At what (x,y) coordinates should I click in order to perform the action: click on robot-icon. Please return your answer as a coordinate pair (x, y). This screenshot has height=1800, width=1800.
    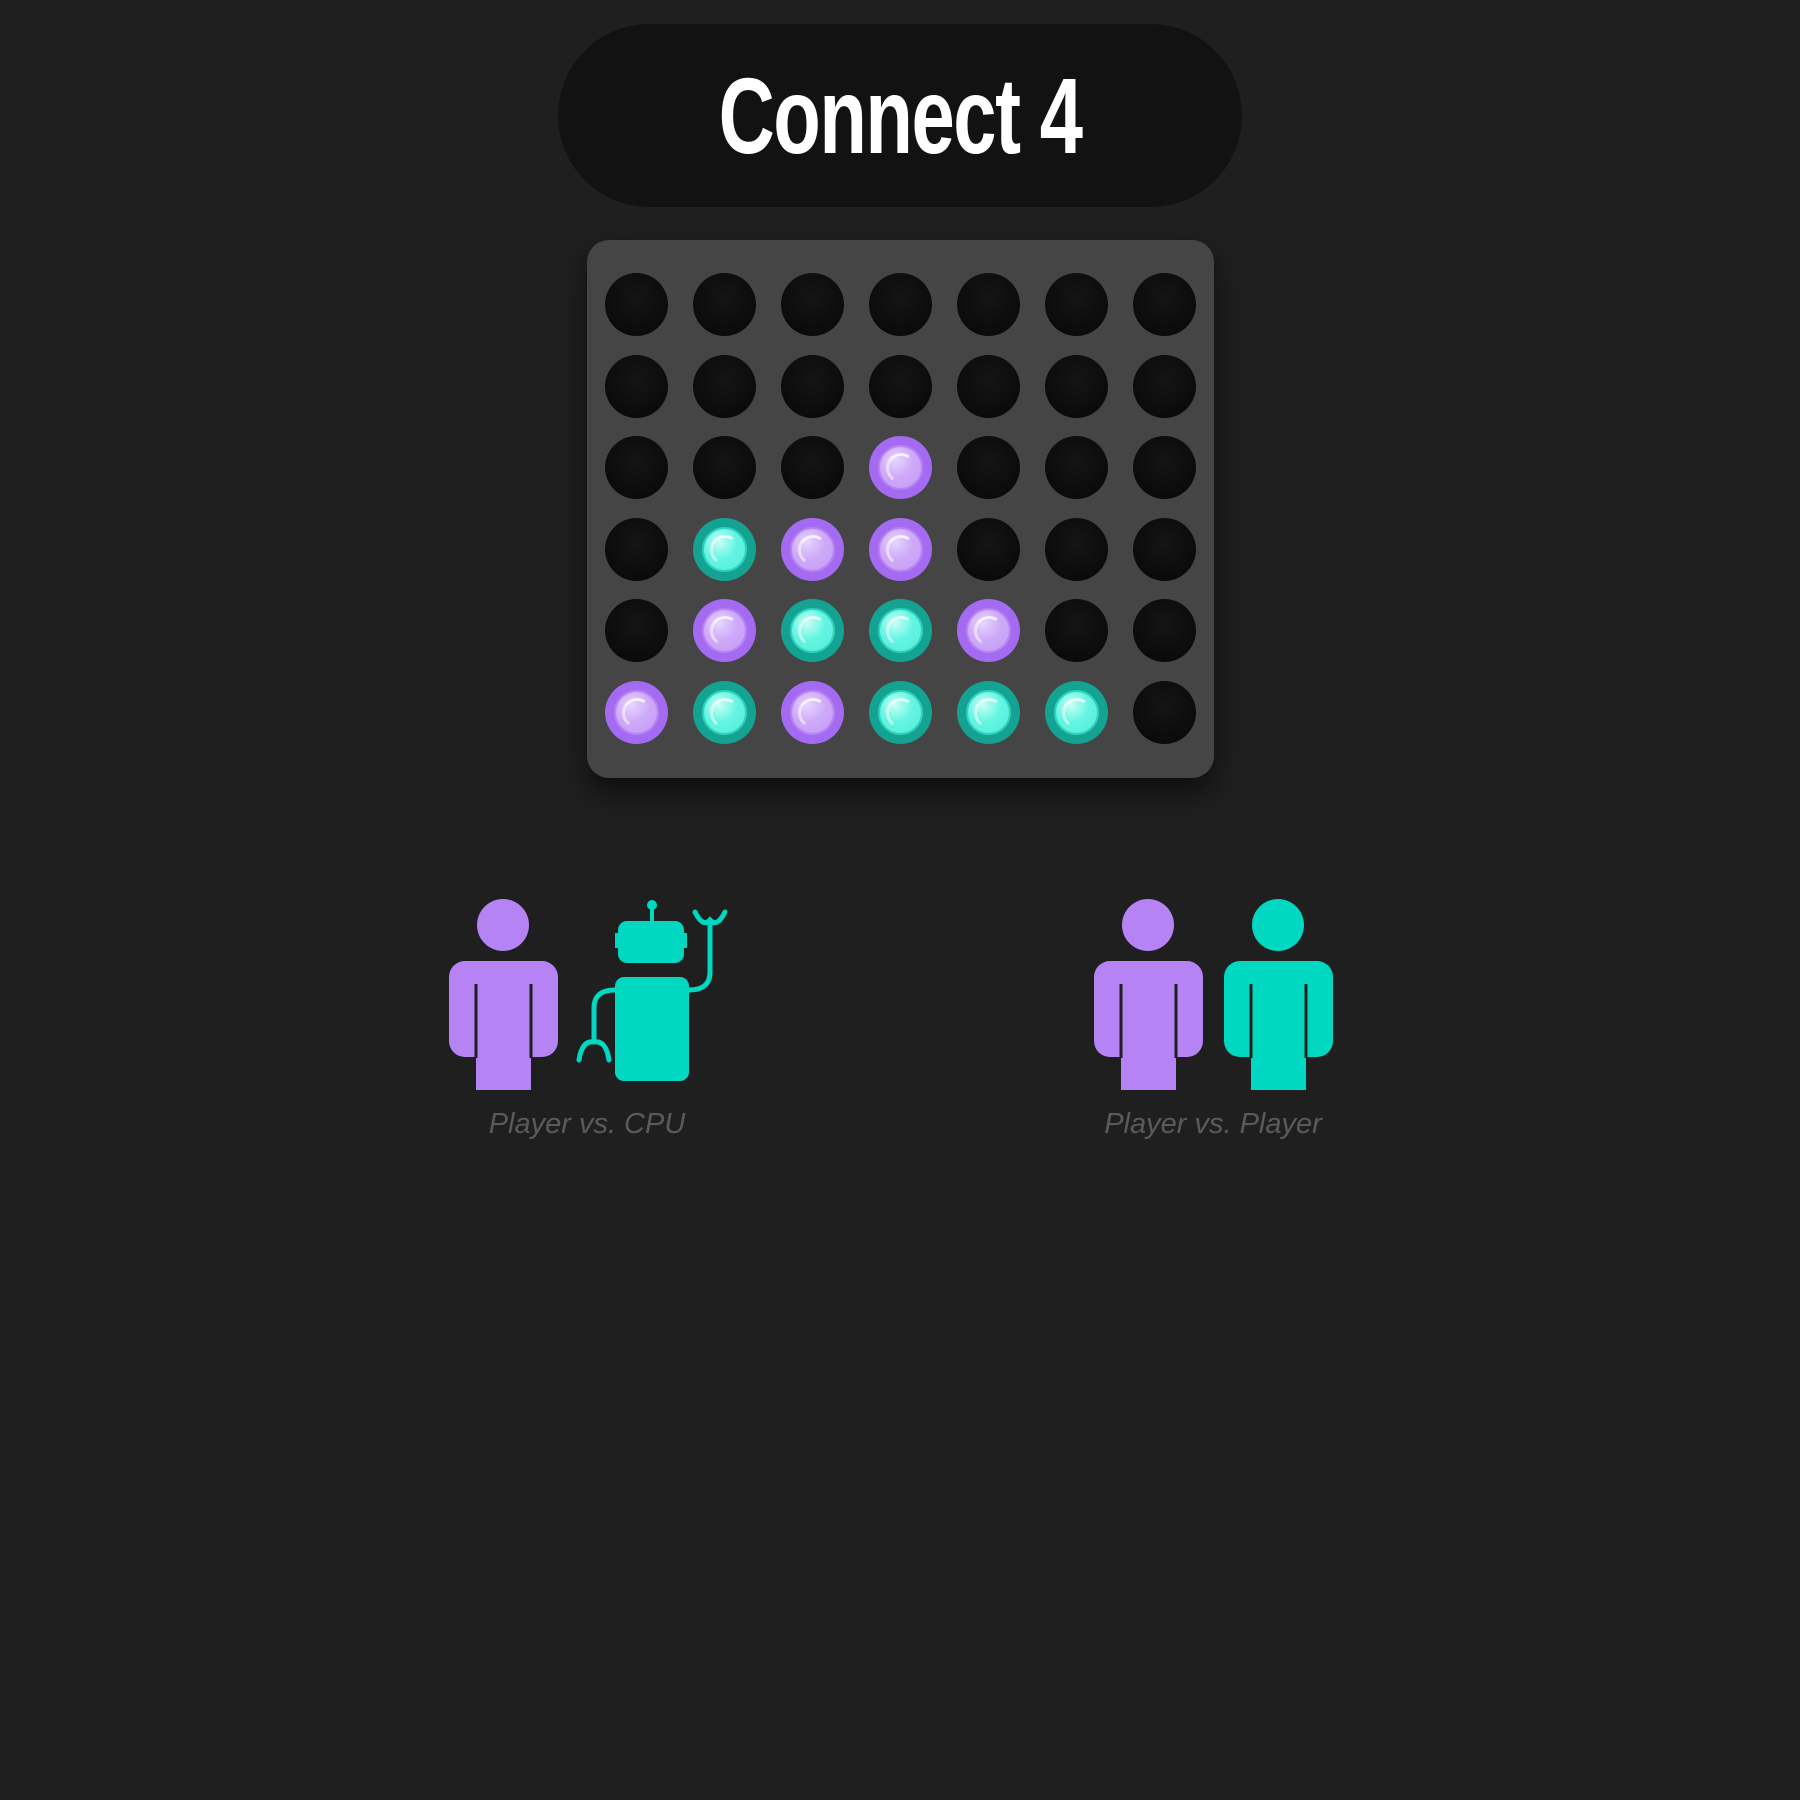
    Looking at the image, I should click on (652, 990).